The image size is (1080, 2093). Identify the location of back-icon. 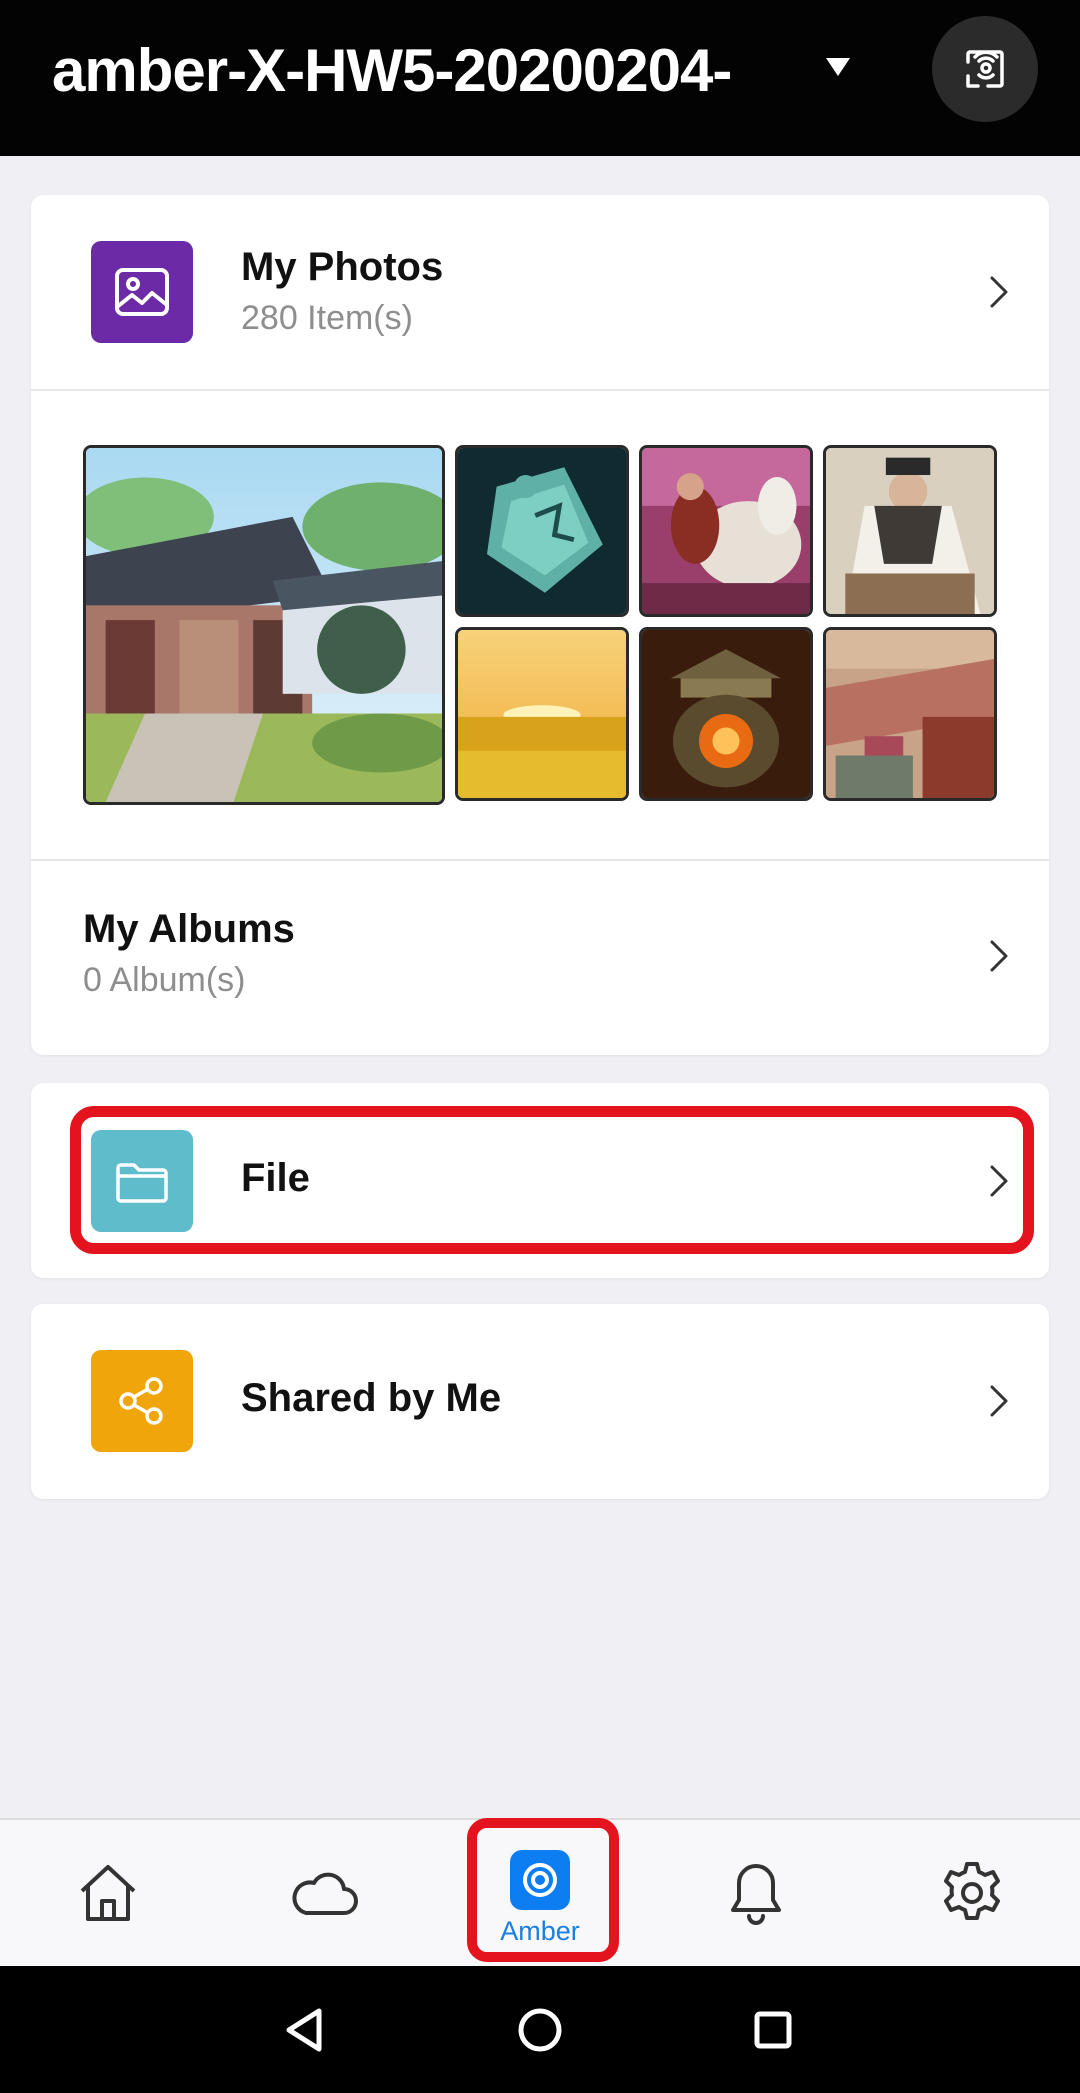
(304, 2029).